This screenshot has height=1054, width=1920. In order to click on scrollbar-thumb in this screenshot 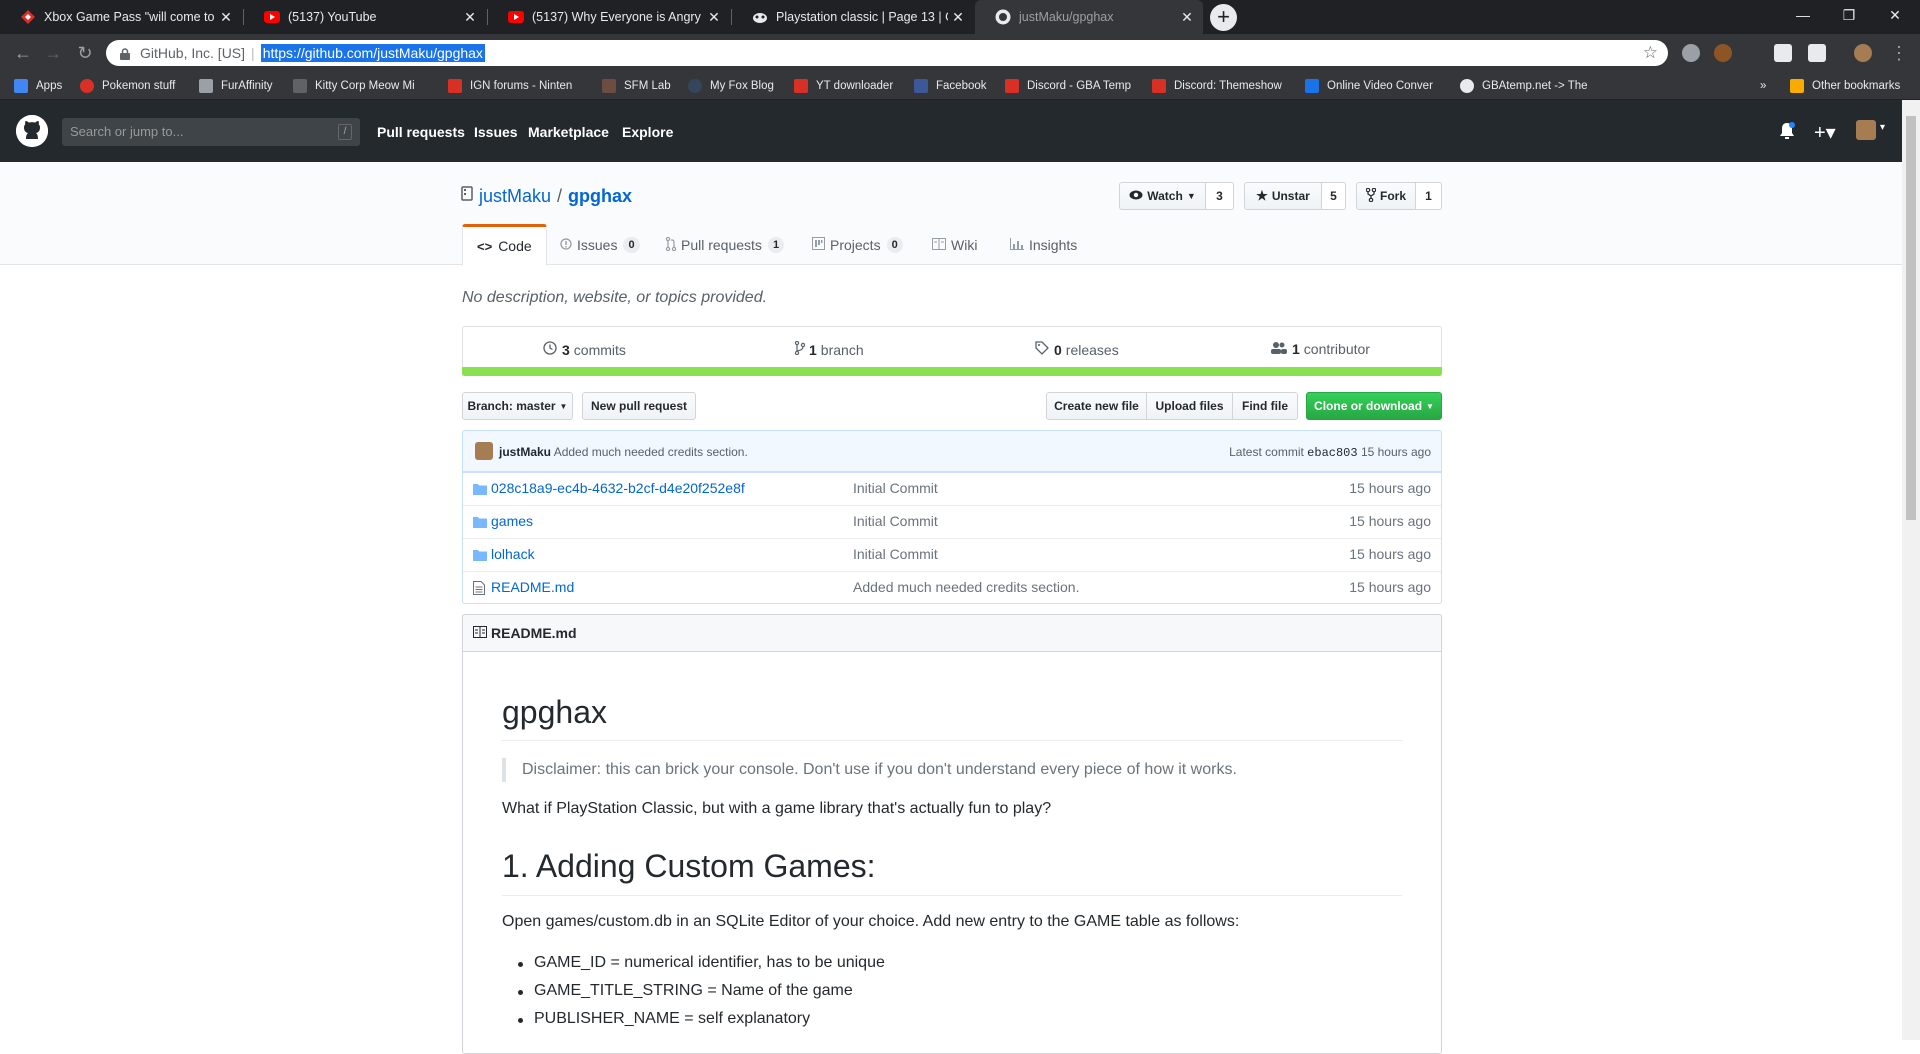, I will do `click(1911, 318)`.